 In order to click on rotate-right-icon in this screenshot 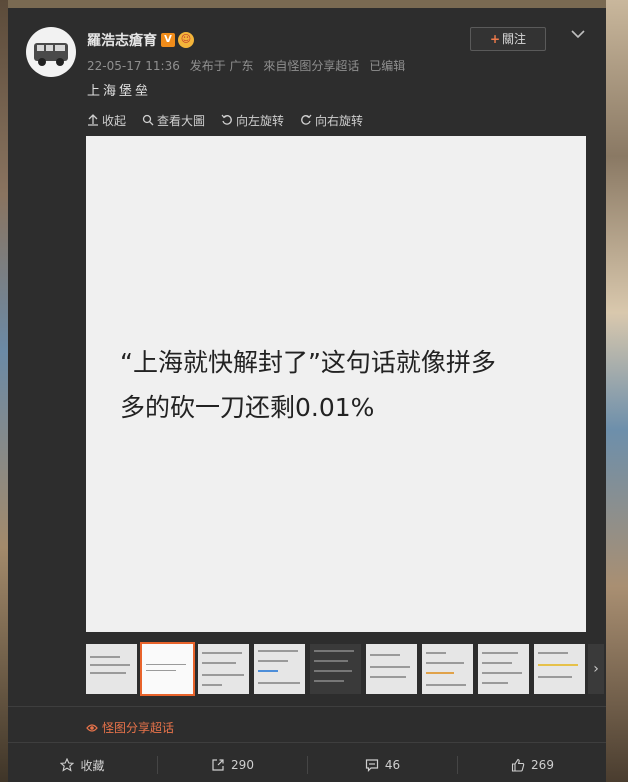, I will do `click(306, 119)`.